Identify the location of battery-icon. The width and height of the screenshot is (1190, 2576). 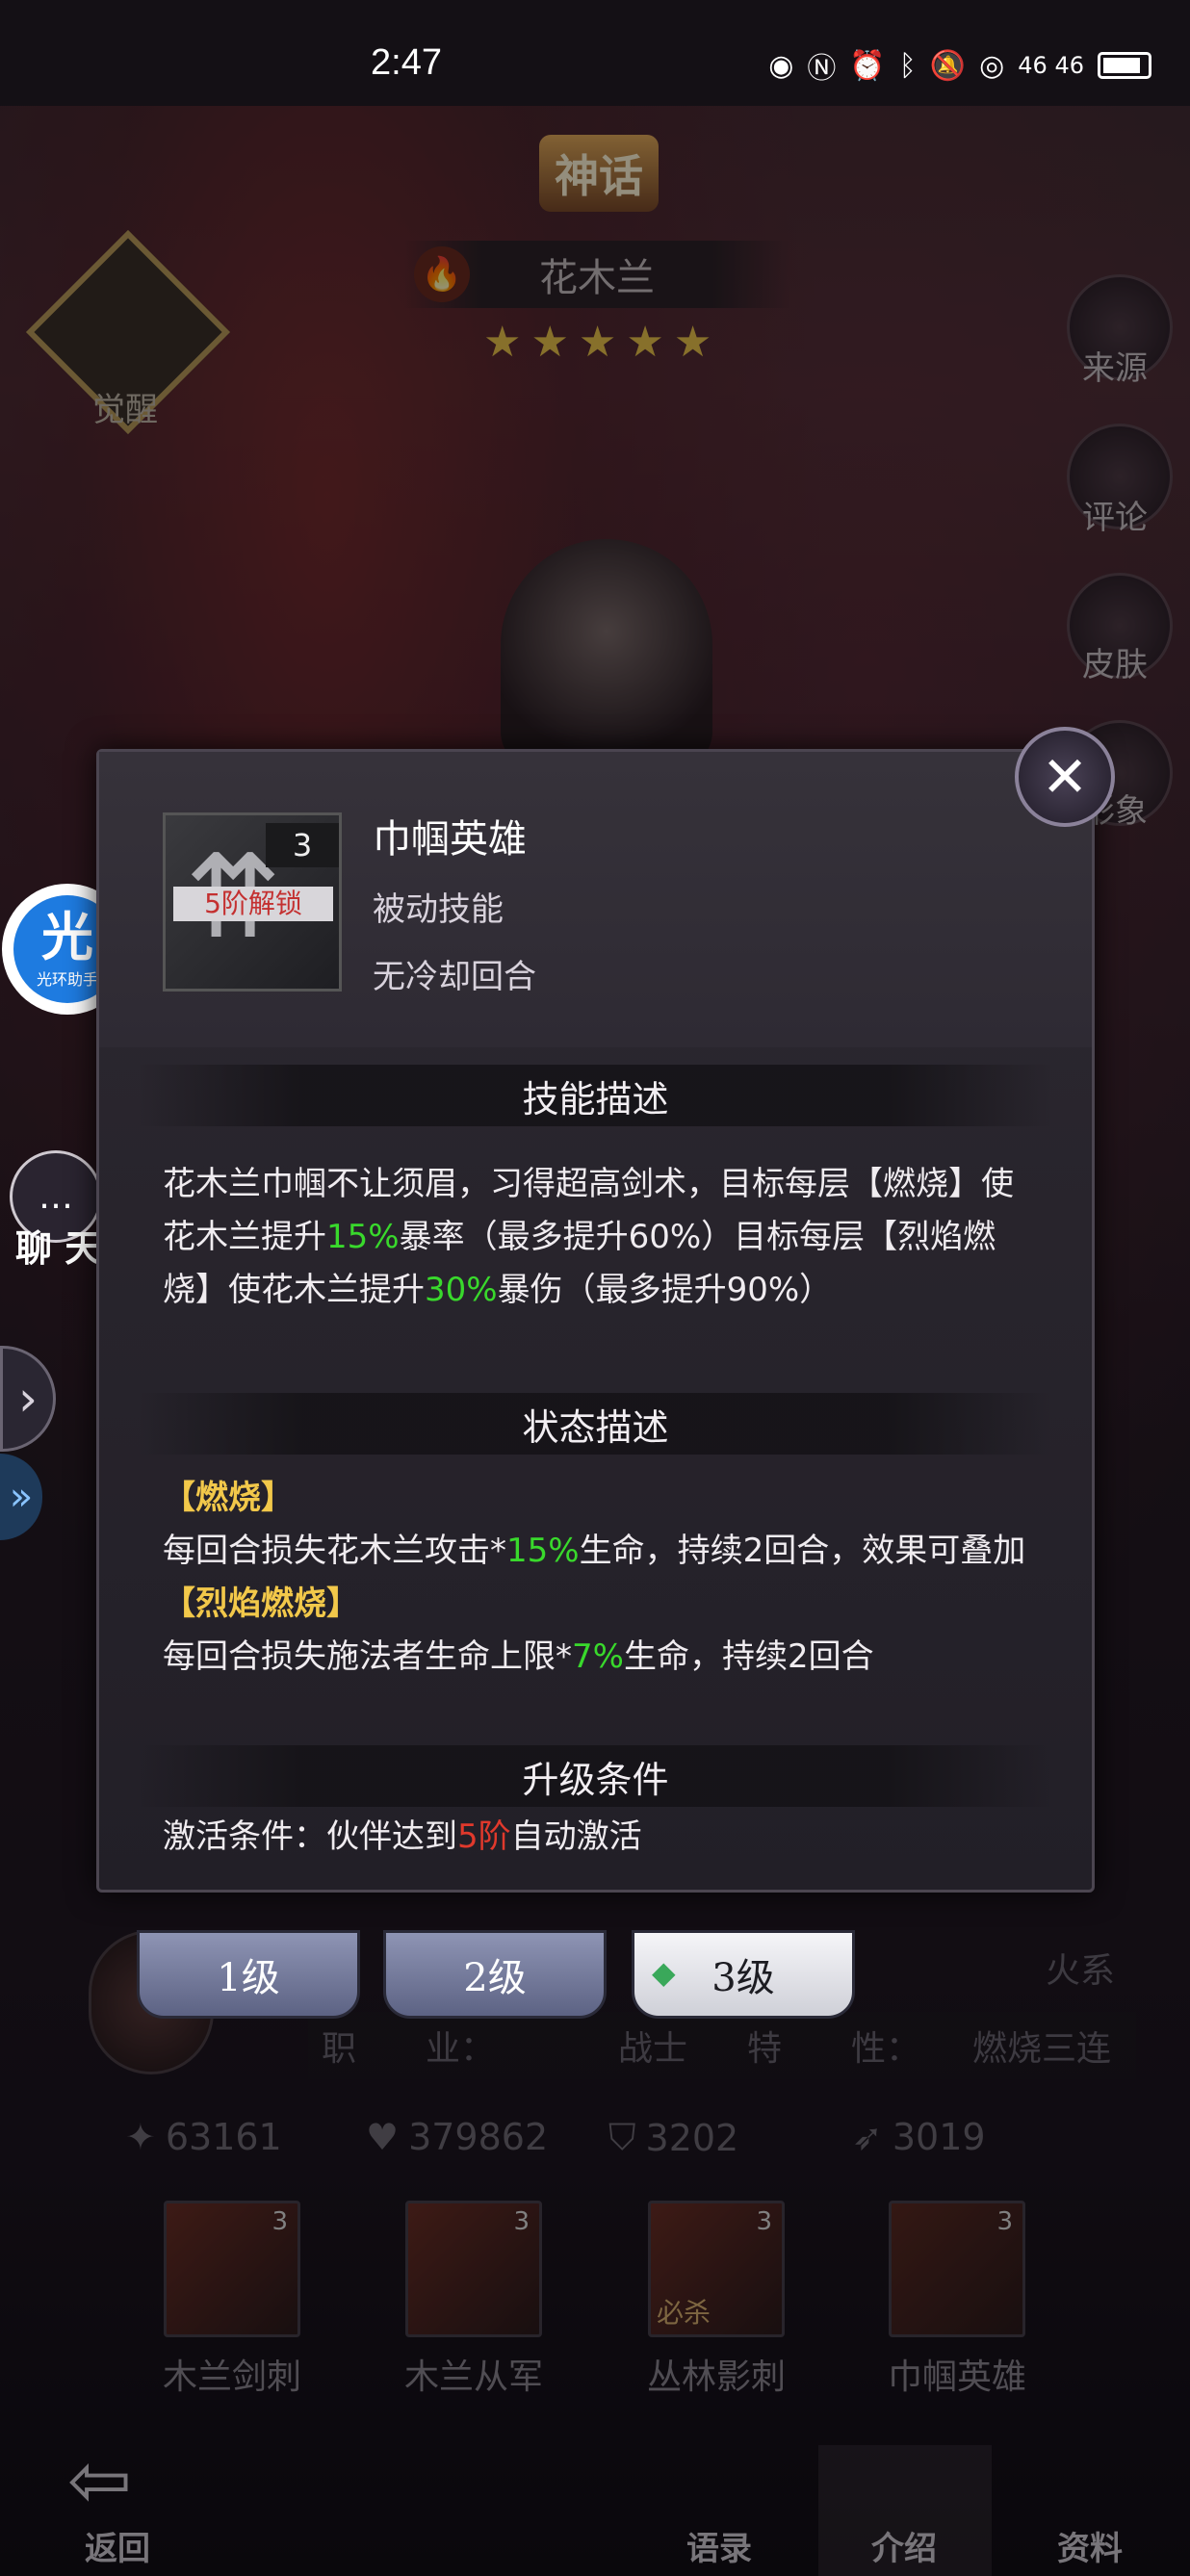
(1124, 65).